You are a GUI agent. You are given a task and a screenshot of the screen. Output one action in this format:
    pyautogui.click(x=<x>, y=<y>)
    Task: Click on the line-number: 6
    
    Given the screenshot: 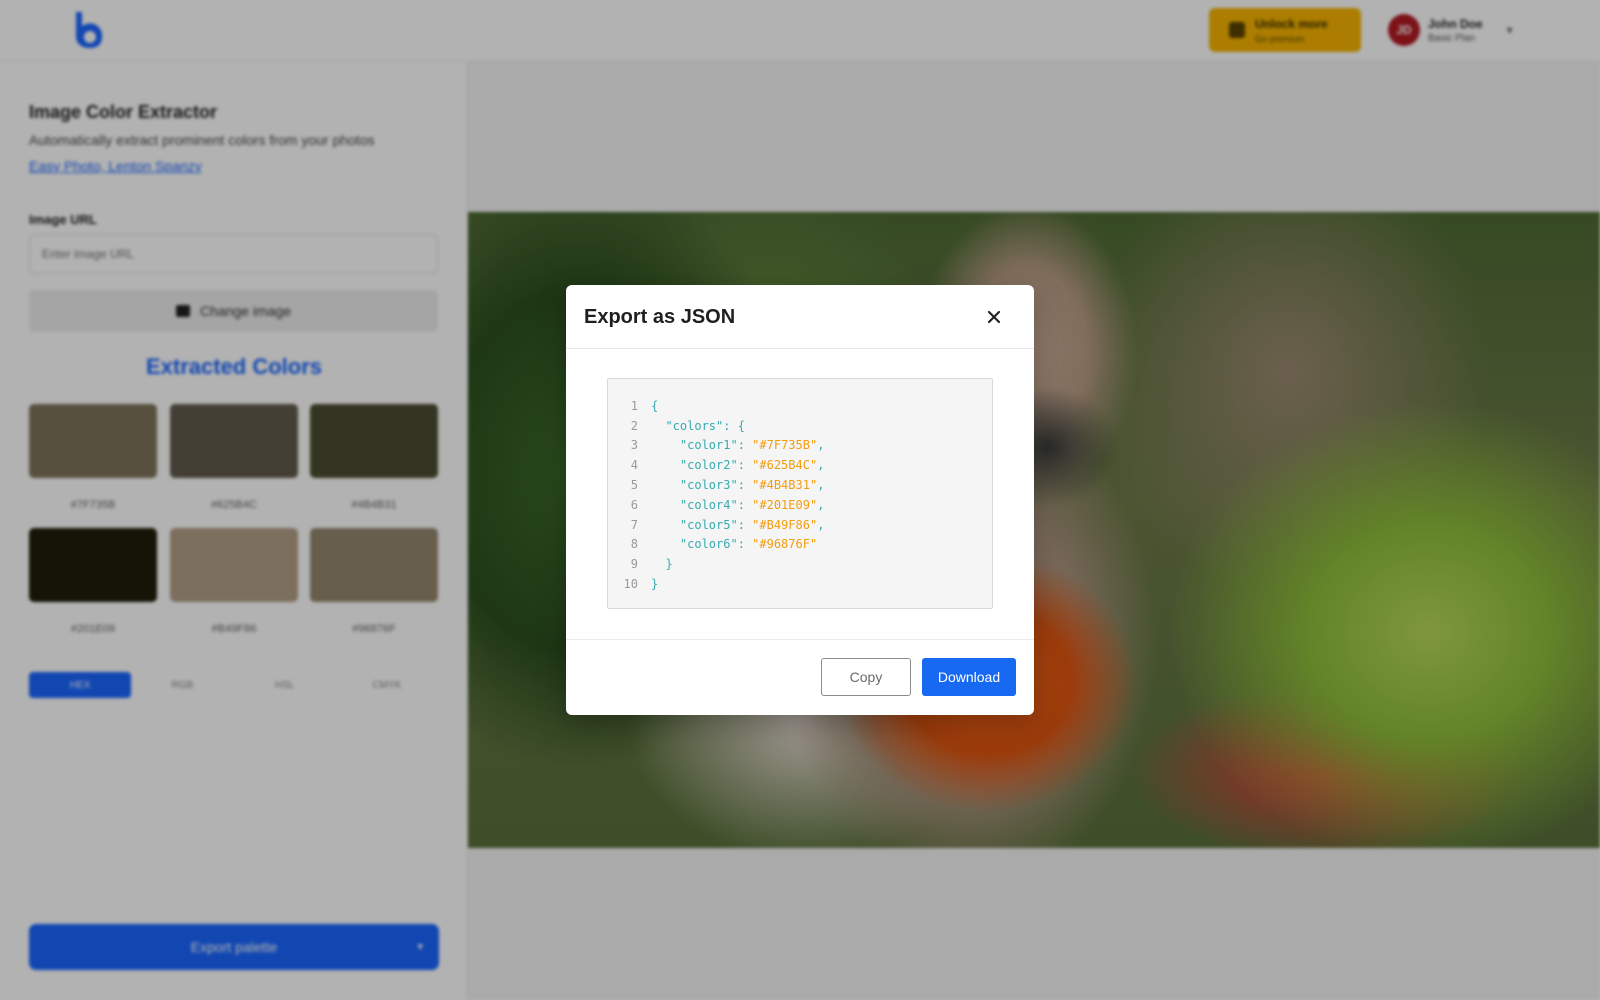 What is the action you would take?
    pyautogui.click(x=634, y=504)
    